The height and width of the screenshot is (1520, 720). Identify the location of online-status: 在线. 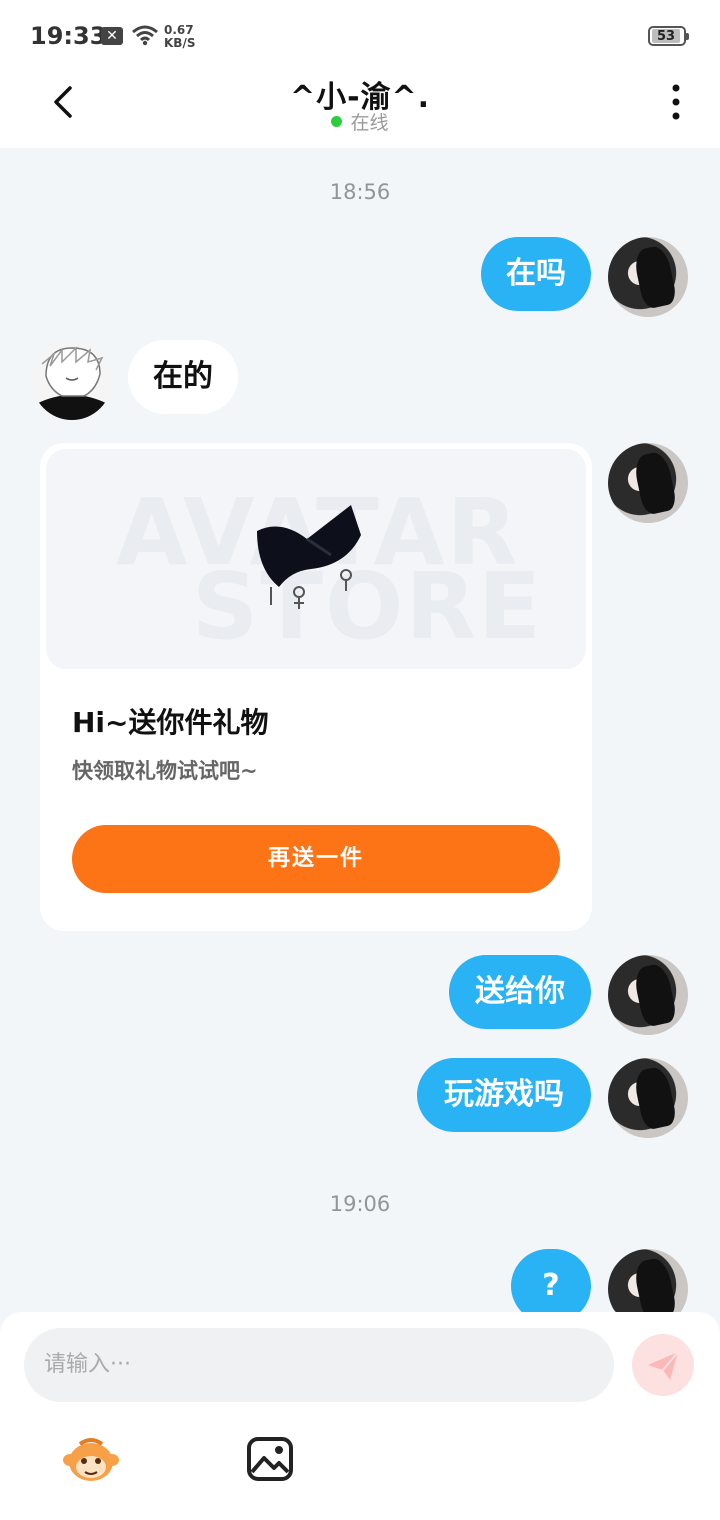
(360, 121).